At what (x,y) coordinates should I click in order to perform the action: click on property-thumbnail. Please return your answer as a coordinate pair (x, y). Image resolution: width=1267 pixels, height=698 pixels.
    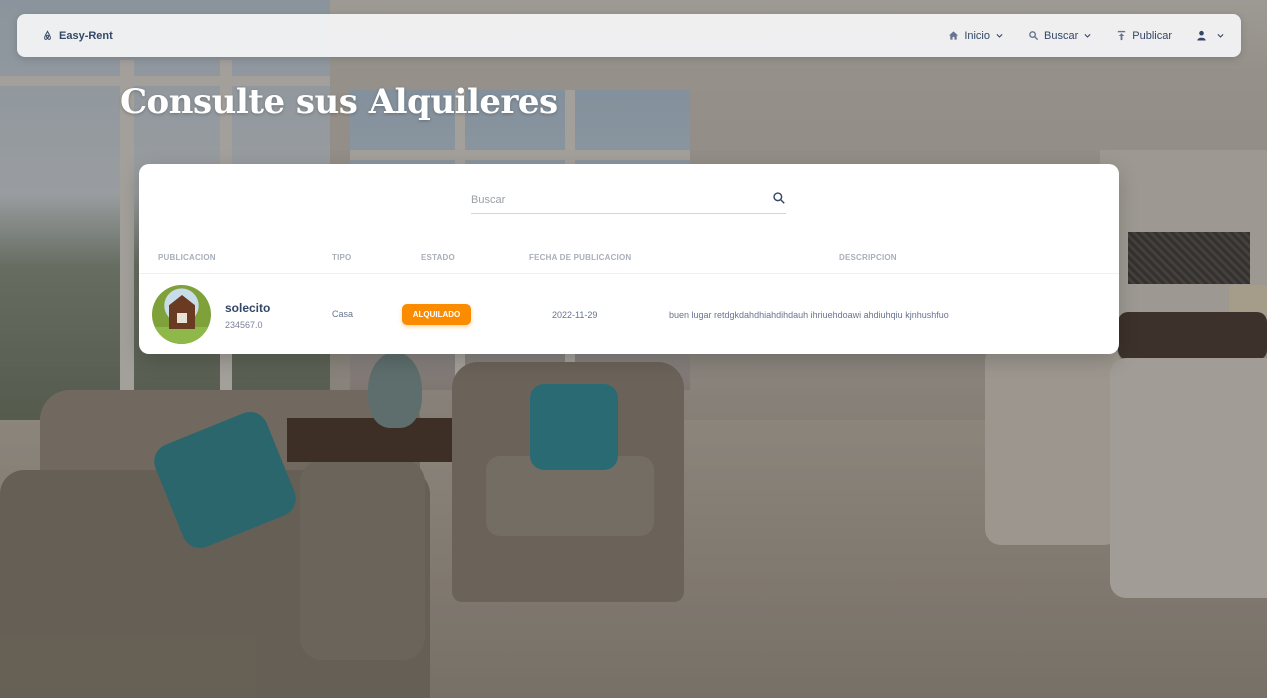
    Looking at the image, I should click on (181, 314).